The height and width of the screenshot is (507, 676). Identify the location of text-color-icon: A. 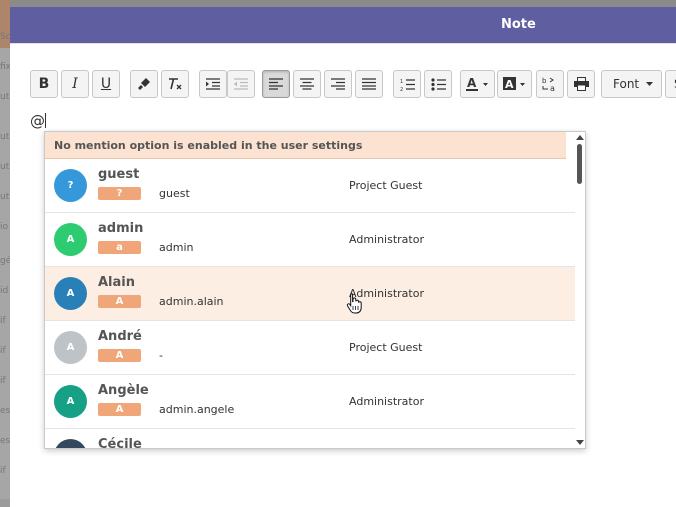
(476, 83).